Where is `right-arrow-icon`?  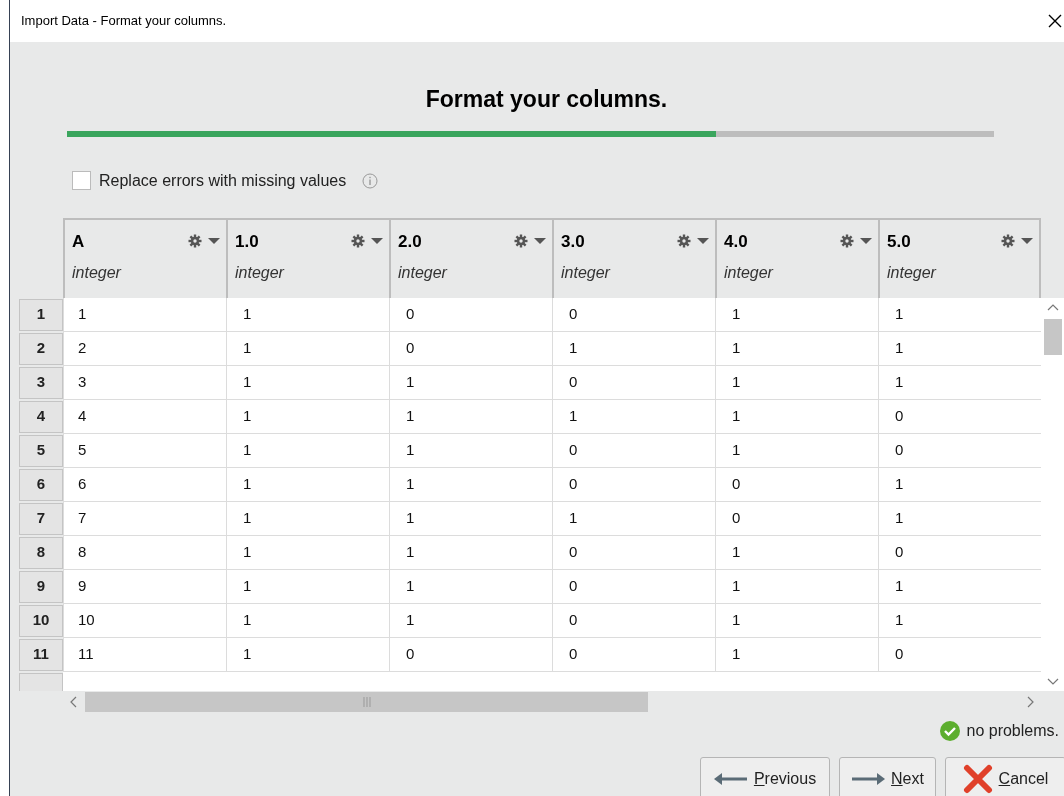 right-arrow-icon is located at coordinates (868, 779).